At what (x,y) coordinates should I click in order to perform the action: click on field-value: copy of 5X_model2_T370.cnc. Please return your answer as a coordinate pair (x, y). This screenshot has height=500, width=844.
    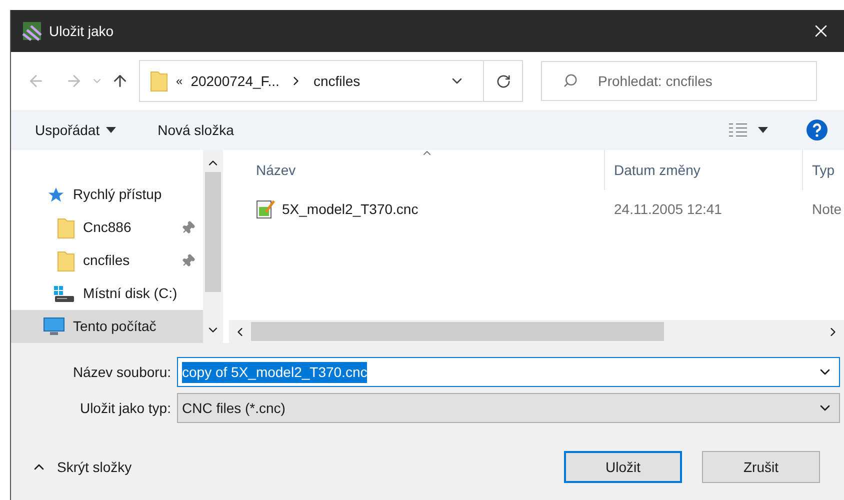
    Looking at the image, I should click on (275, 372).